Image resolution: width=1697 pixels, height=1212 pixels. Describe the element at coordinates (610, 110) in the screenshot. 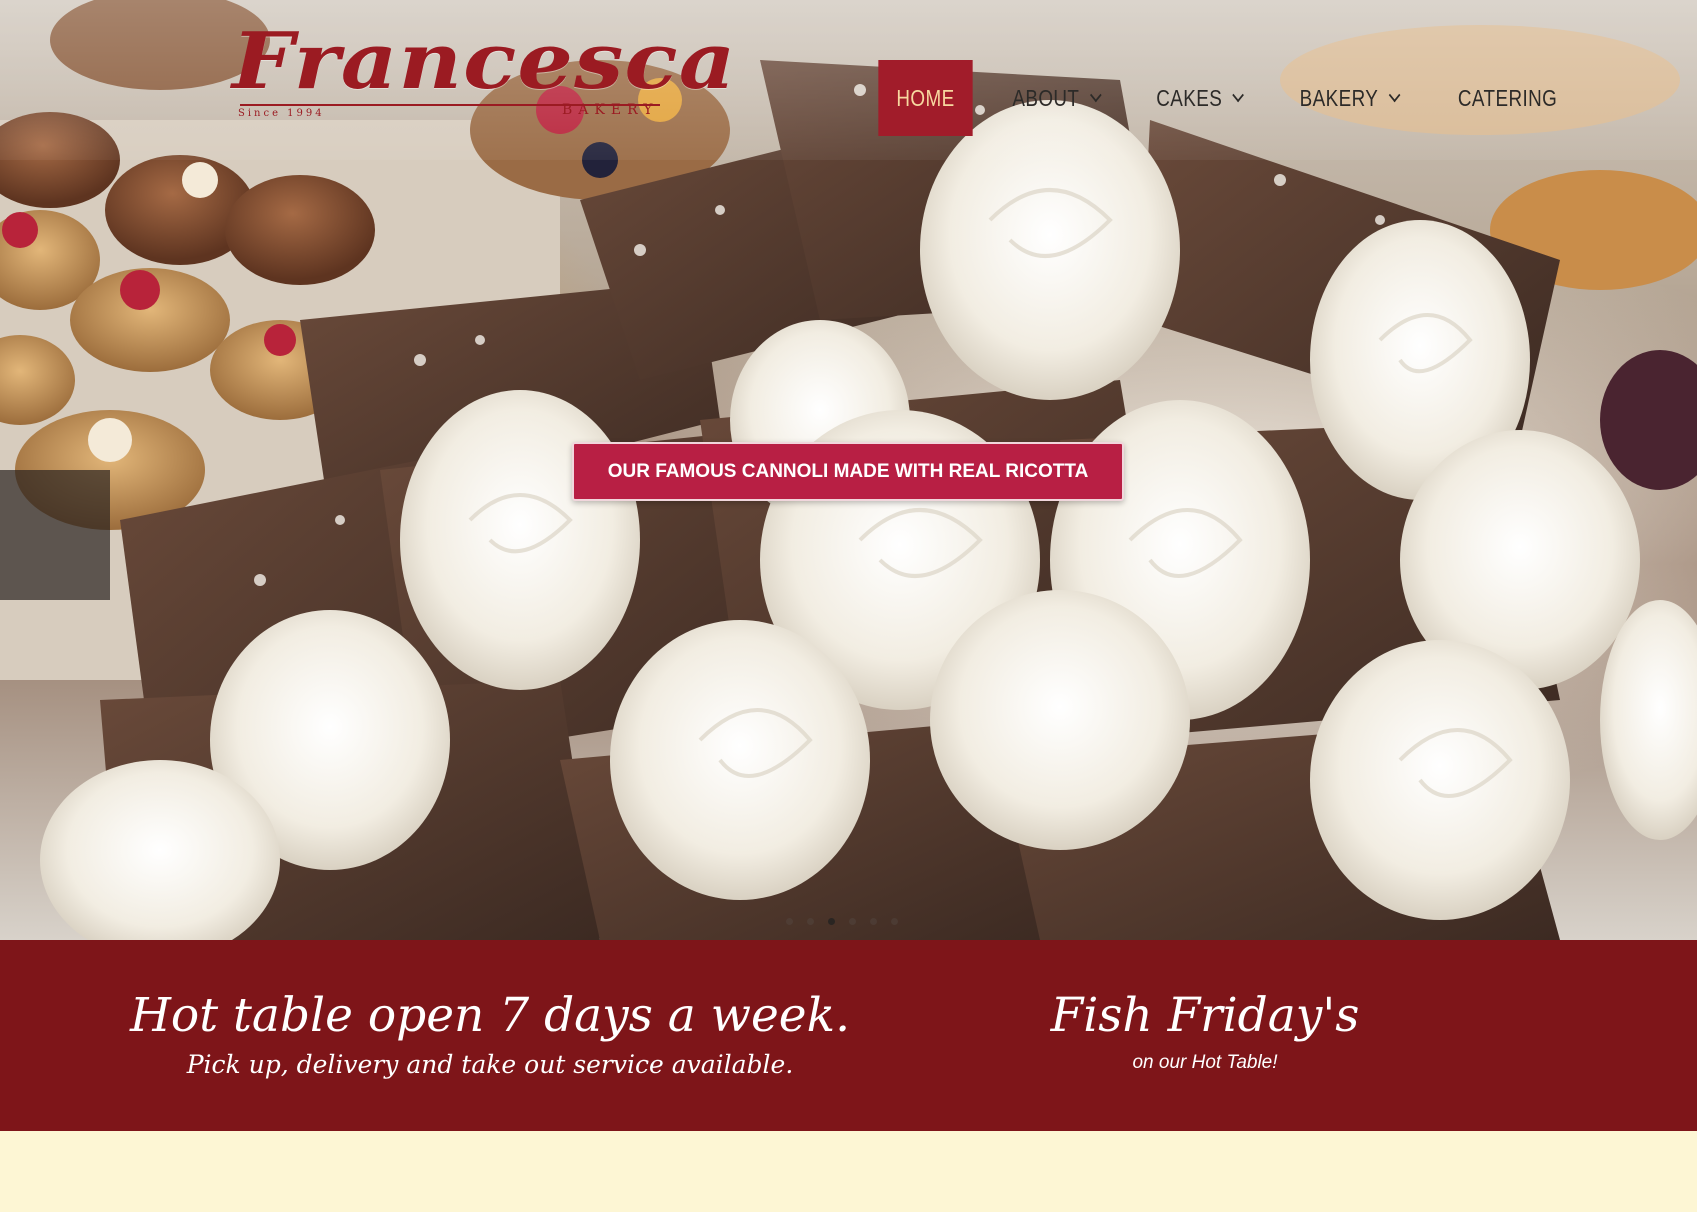

I see `brand-tagline: BAKERY` at that location.